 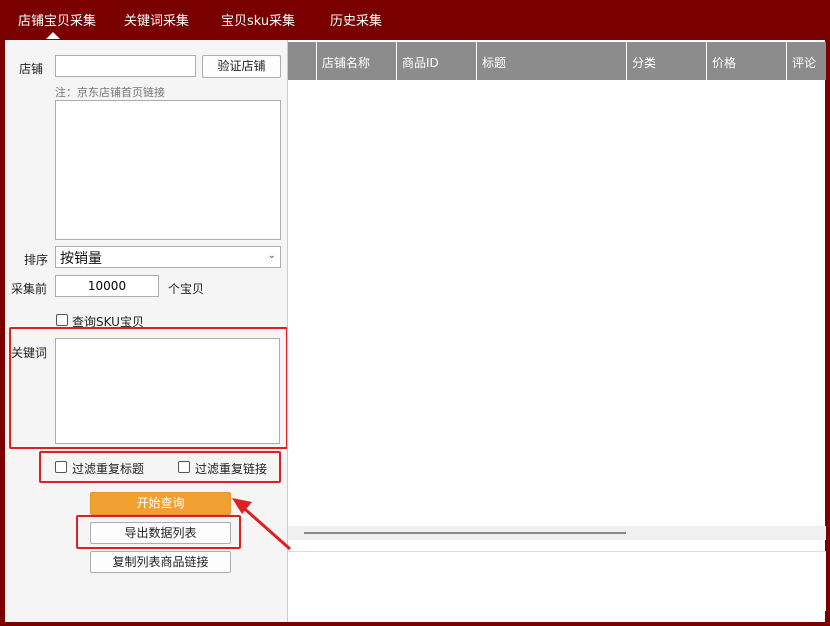 I want to click on grid-header: 店铺名称 商品ID 标题 分类 价格 评论, so click(x=557, y=61).